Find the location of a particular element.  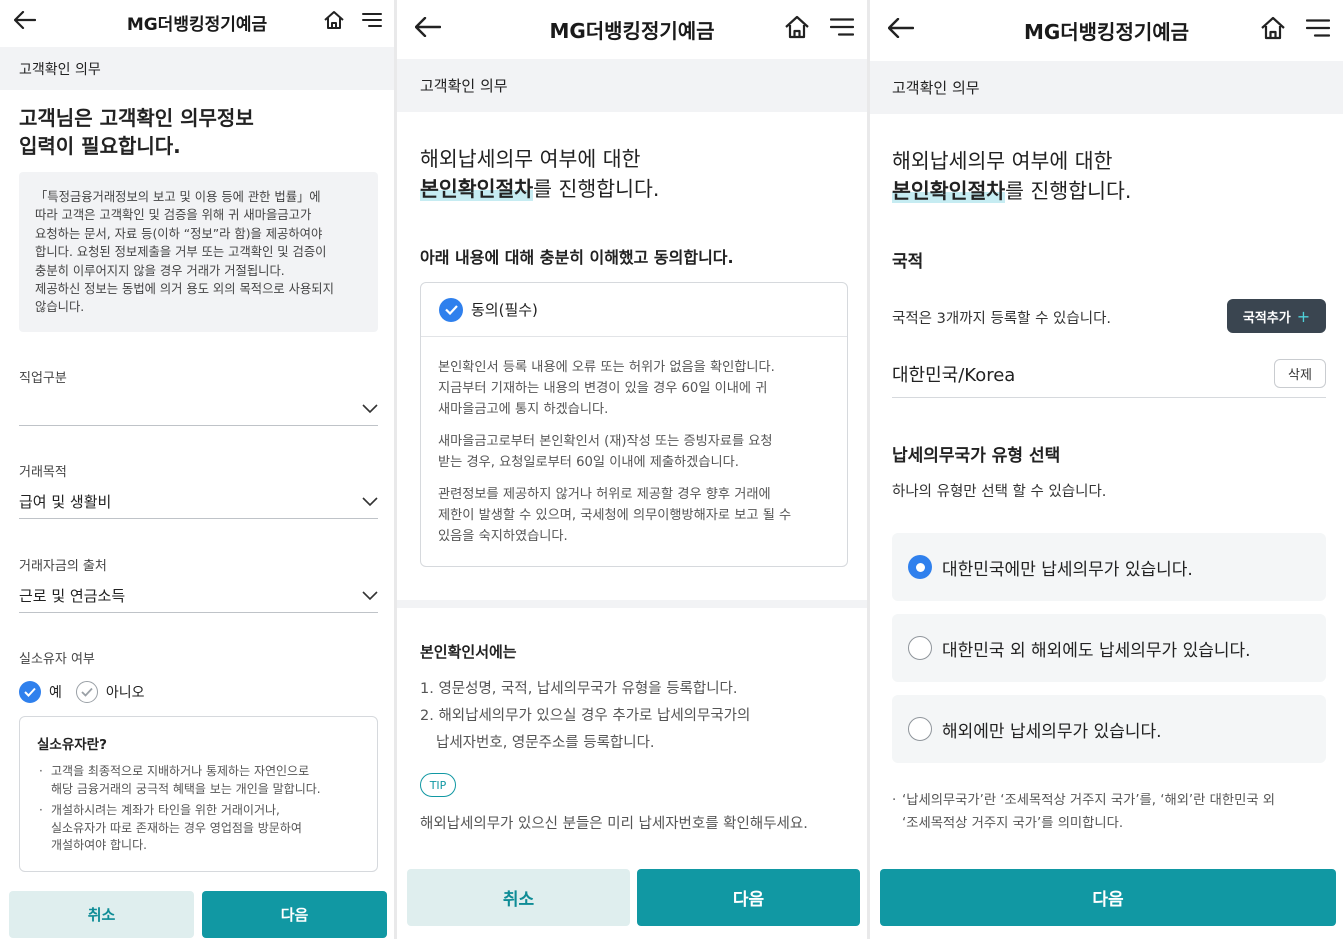

list-line: 고객을 최종적으로 지배하거나 통제하는 자연인으로 is located at coordinates (180, 771).